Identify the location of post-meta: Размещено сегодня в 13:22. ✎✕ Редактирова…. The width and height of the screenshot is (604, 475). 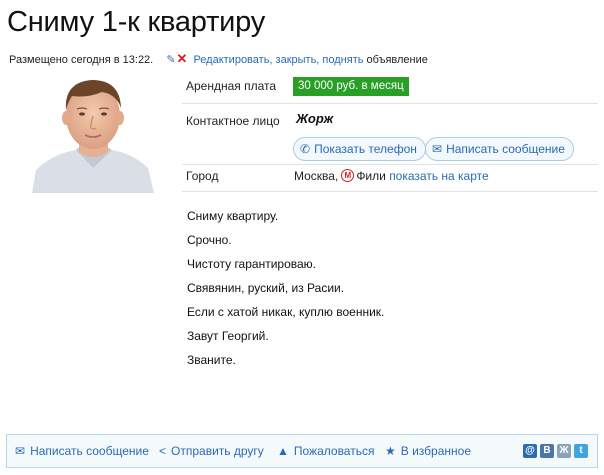
(218, 59).